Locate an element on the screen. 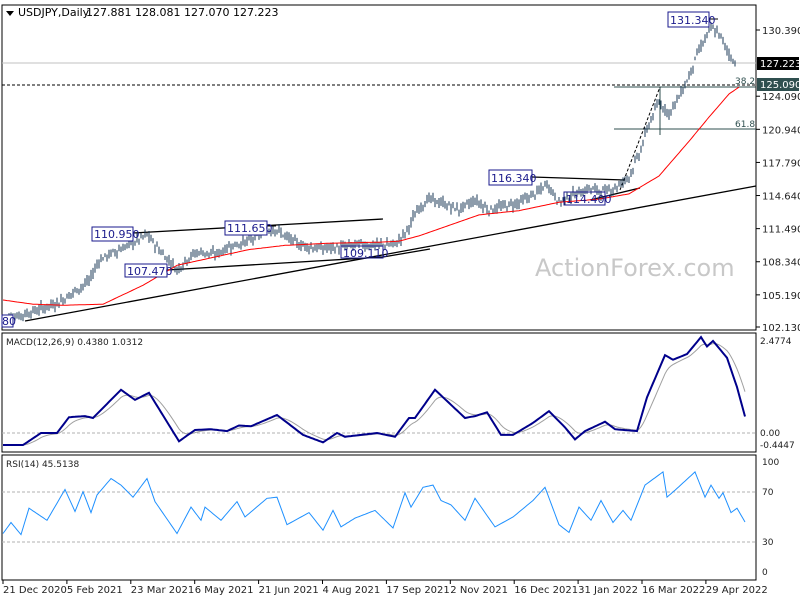 The image size is (800, 604). triangle-down-icon is located at coordinates (10, 13).